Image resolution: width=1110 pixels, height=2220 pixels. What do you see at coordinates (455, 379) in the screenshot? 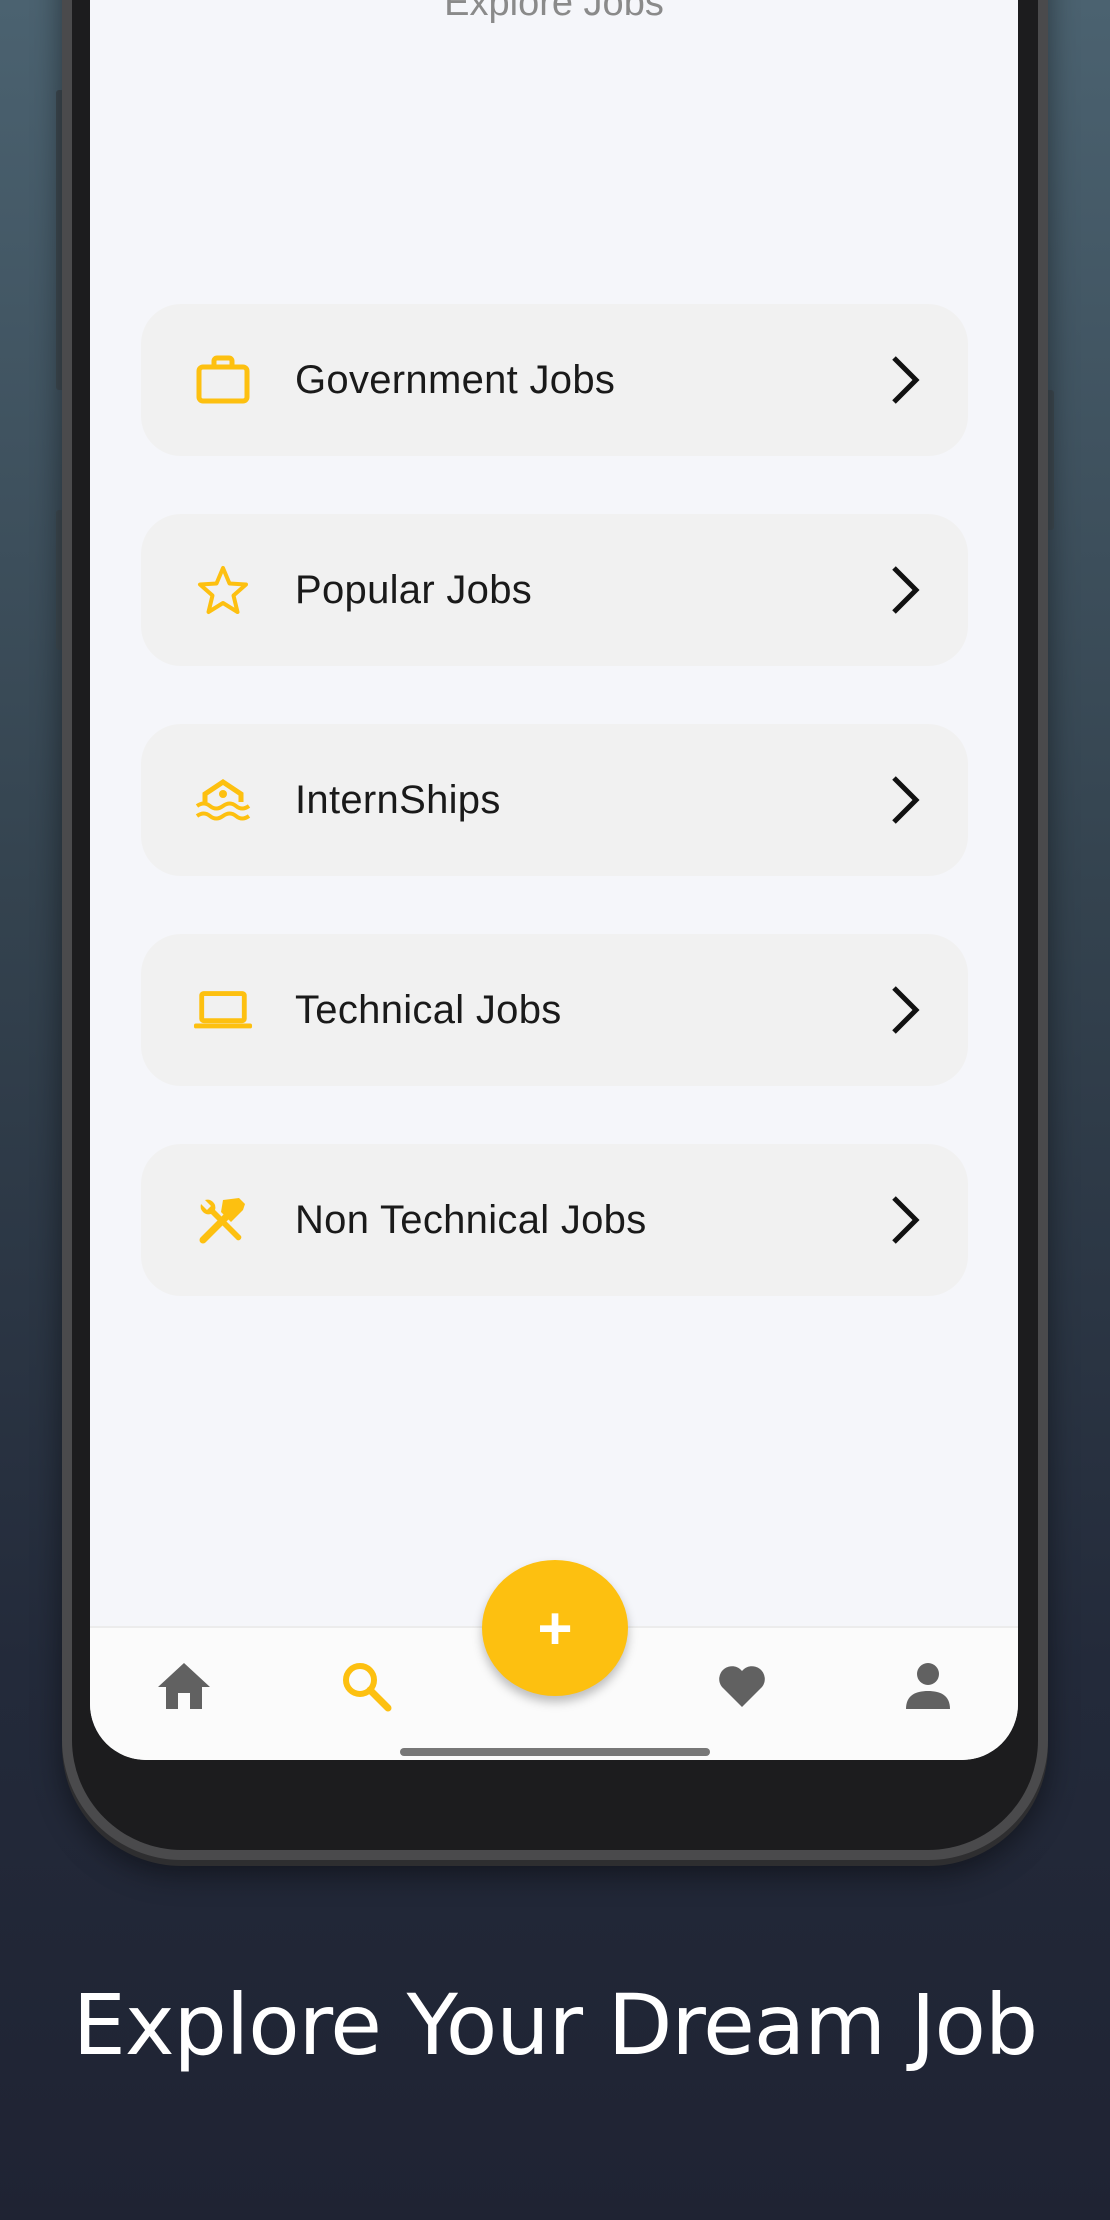
I see `menu-item-label: Government Jobs` at bounding box center [455, 379].